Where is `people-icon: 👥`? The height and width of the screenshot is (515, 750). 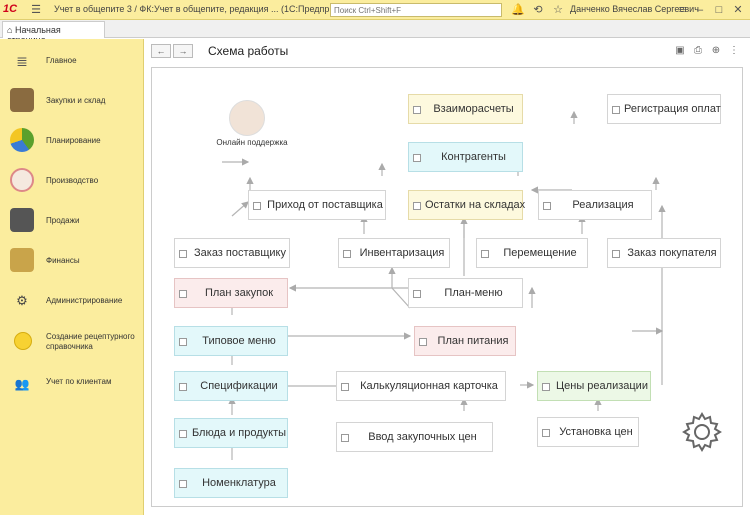 people-icon: 👥 is located at coordinates (22, 384).